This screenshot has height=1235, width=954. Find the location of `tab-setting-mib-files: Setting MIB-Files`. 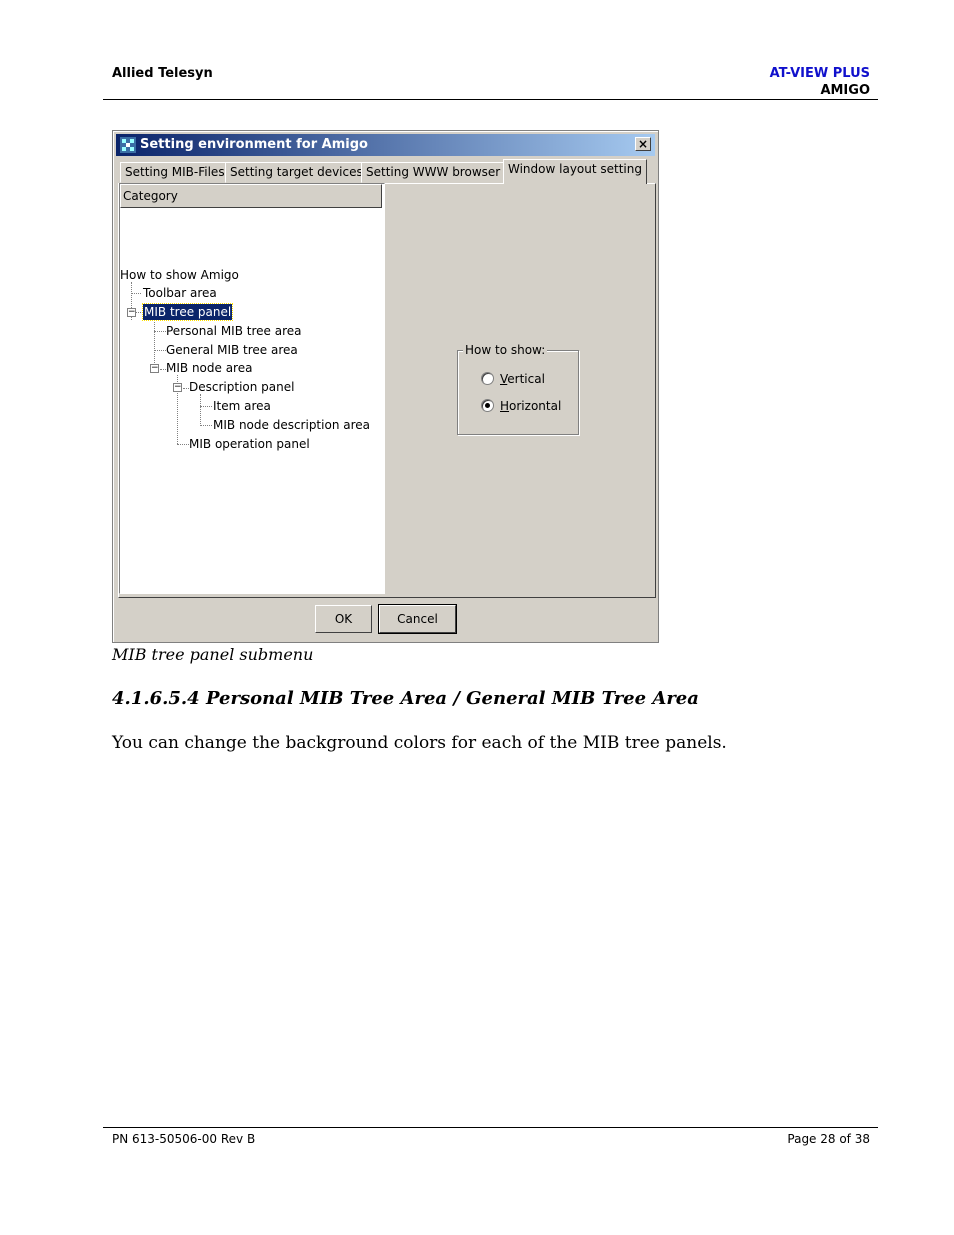

tab-setting-mib-files: Setting MIB-Files is located at coordinates (175, 172).